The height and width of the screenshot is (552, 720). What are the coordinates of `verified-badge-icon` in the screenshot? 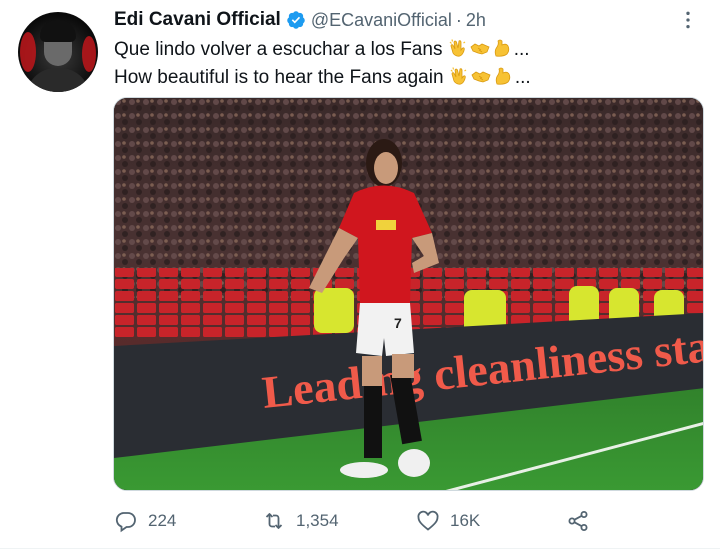 It's located at (296, 20).